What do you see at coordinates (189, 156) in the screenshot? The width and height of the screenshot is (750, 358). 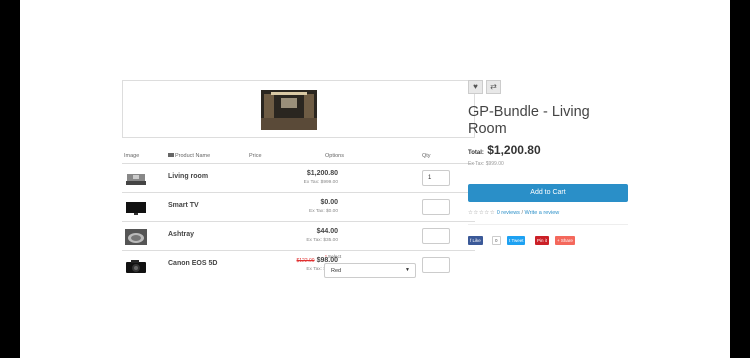 I see `header-product-name: Product Name` at bounding box center [189, 156].